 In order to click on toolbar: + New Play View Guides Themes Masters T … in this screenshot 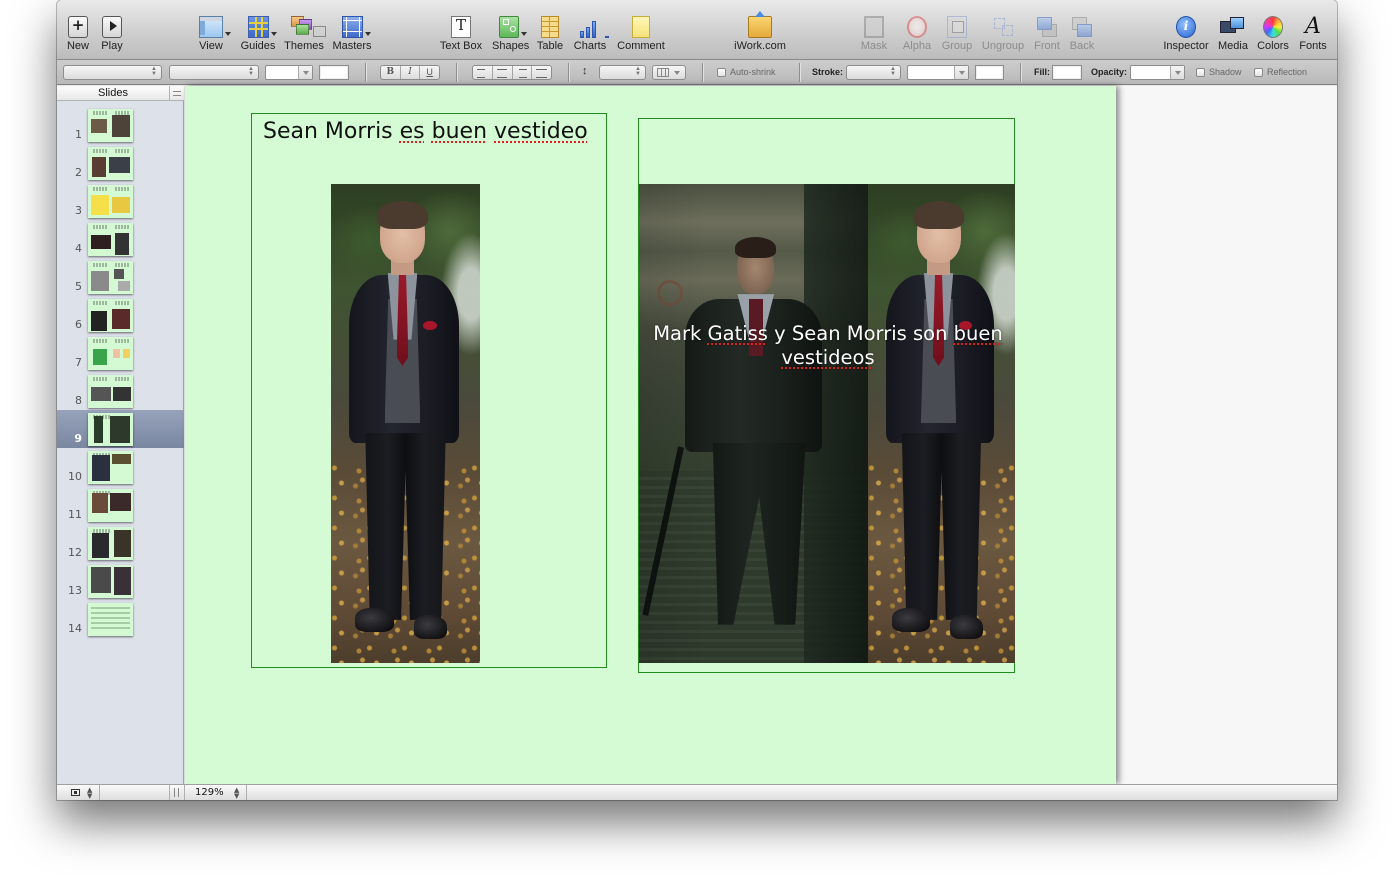, I will do `click(697, 30)`.